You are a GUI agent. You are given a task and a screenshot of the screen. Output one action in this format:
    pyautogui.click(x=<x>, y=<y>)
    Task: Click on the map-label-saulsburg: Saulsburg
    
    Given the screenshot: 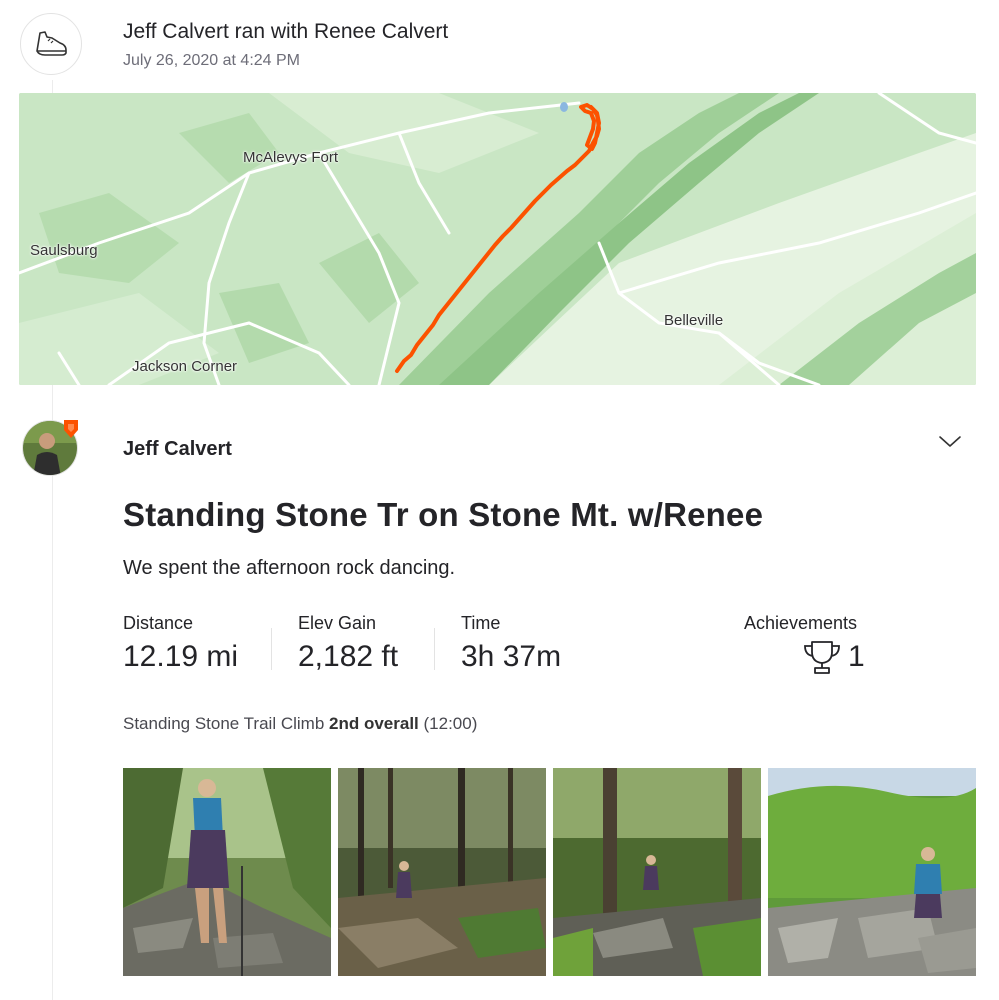 What is the action you would take?
    pyautogui.click(x=64, y=250)
    